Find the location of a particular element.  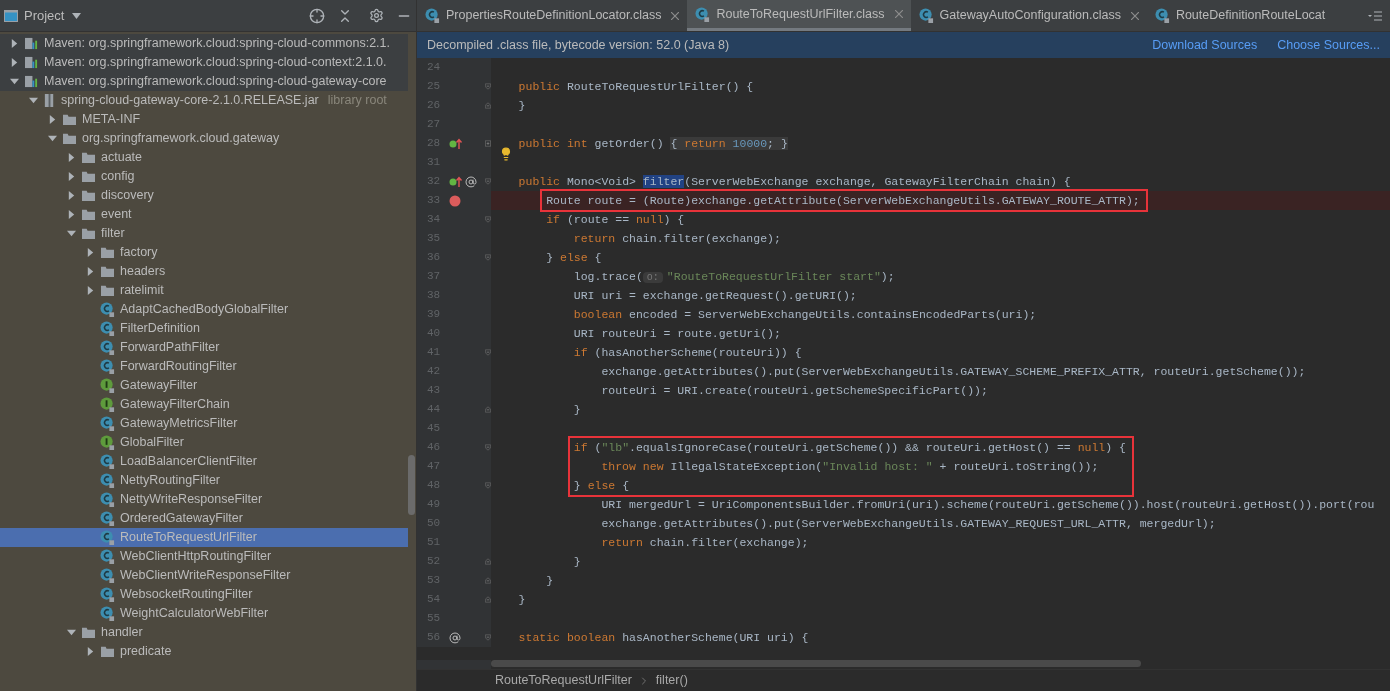

code-line: URI routeUri = route.getUri(); is located at coordinates (676, 334).